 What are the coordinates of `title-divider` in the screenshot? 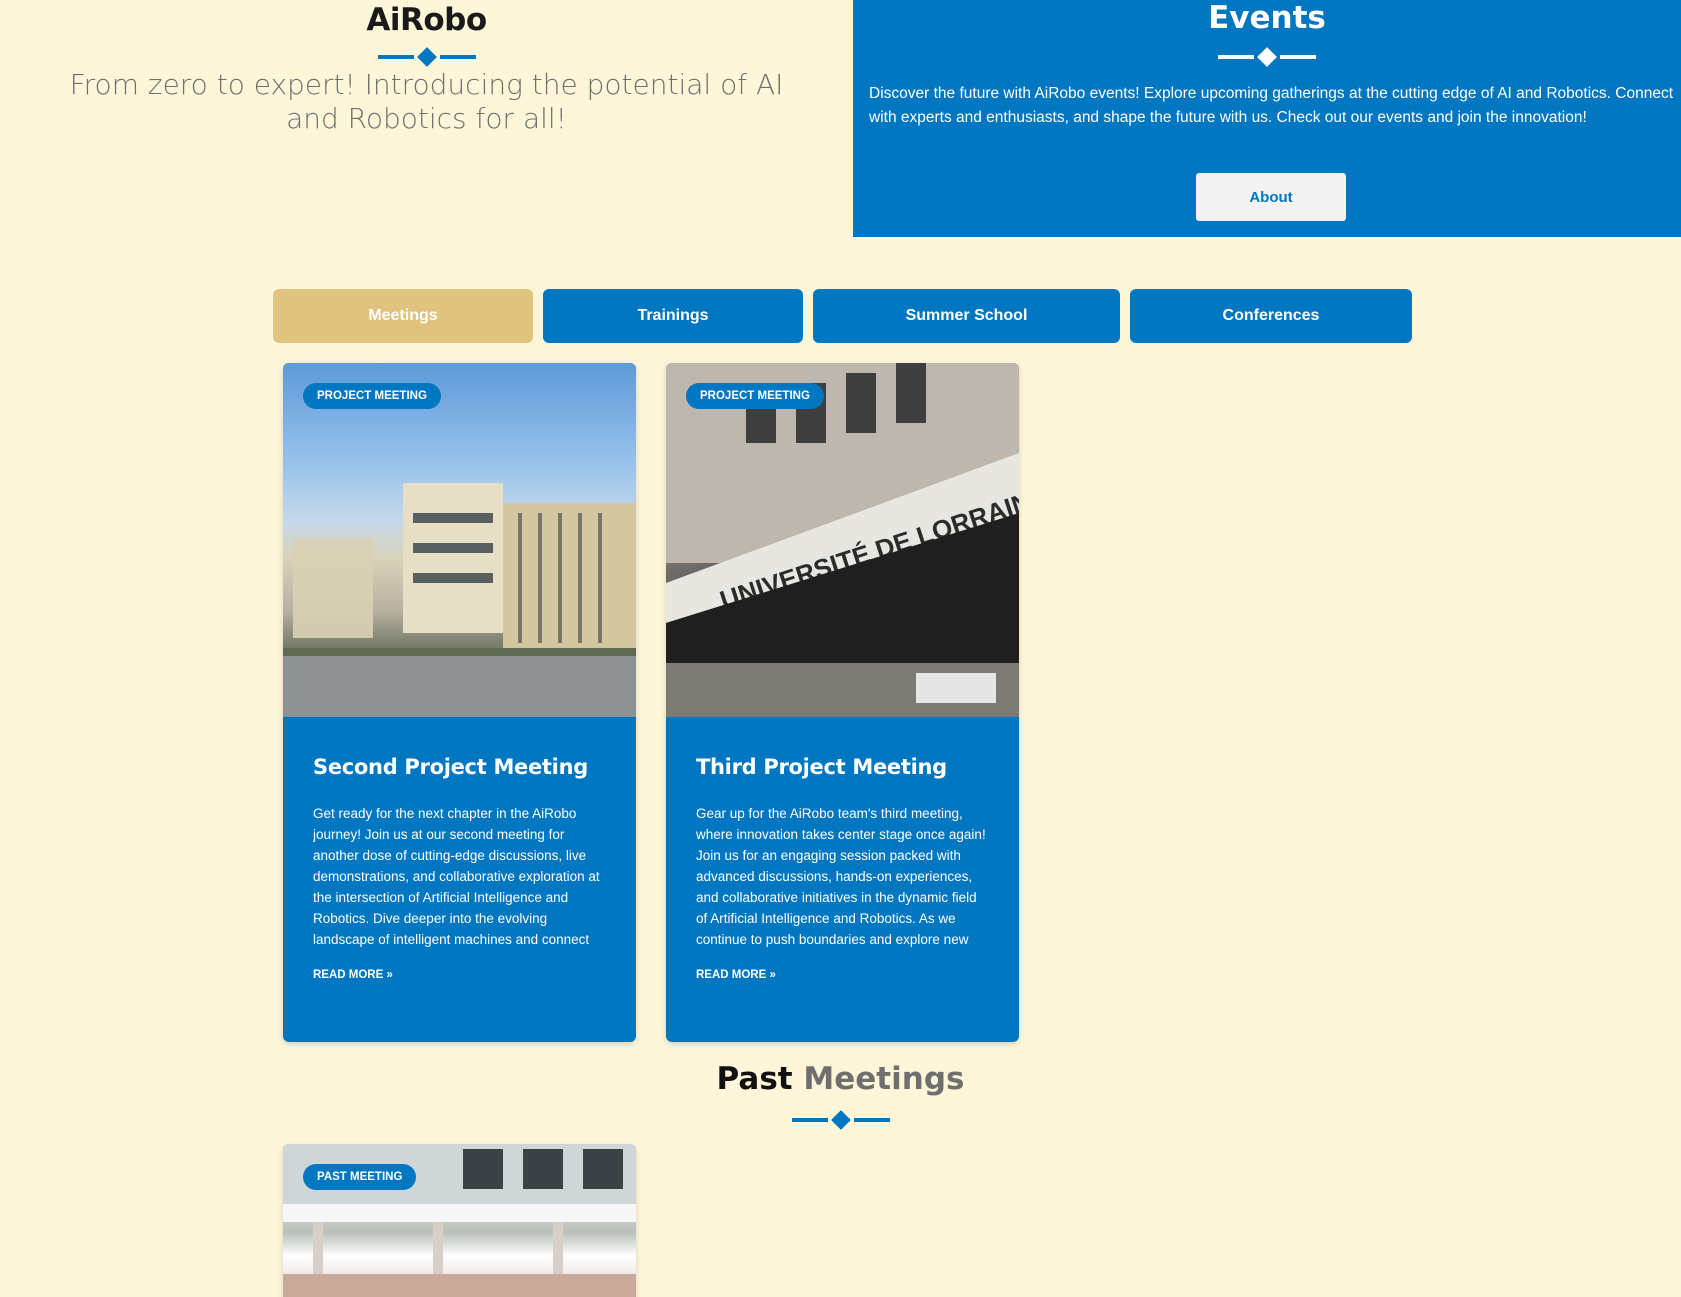 It's located at (426, 57).